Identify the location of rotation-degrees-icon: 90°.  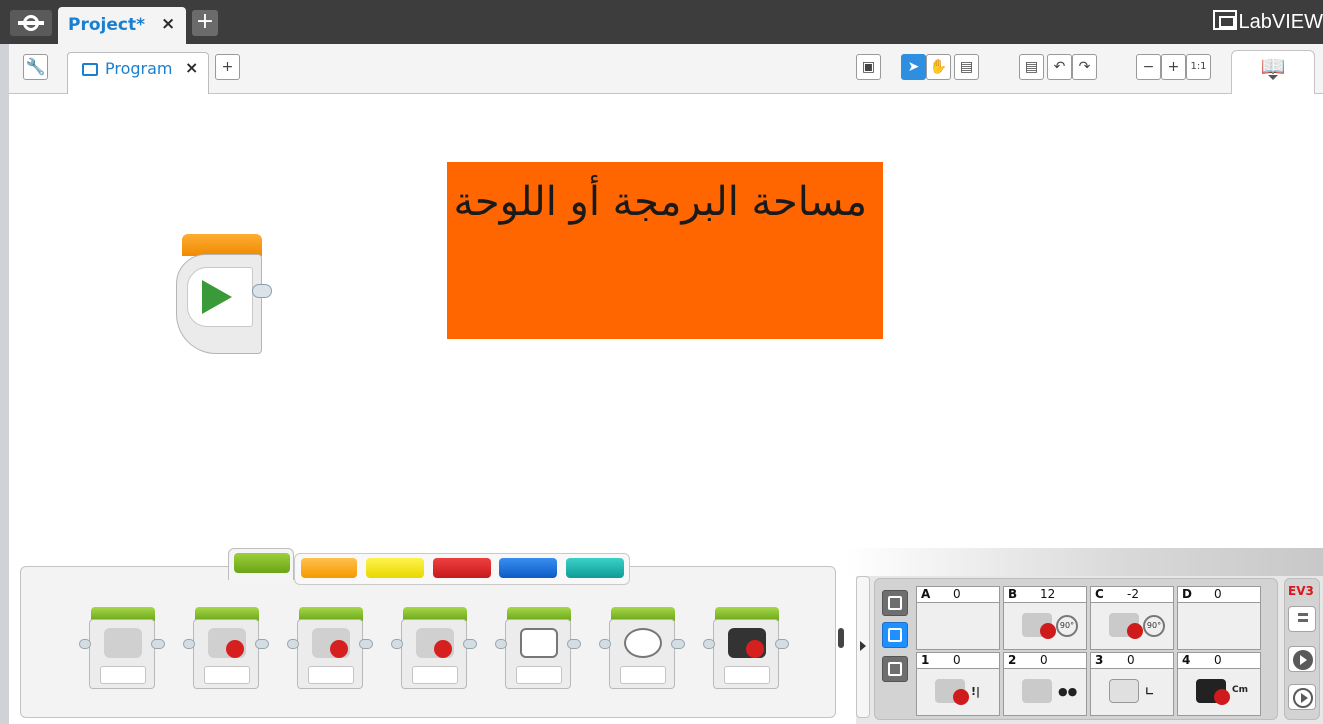
(1067, 626).